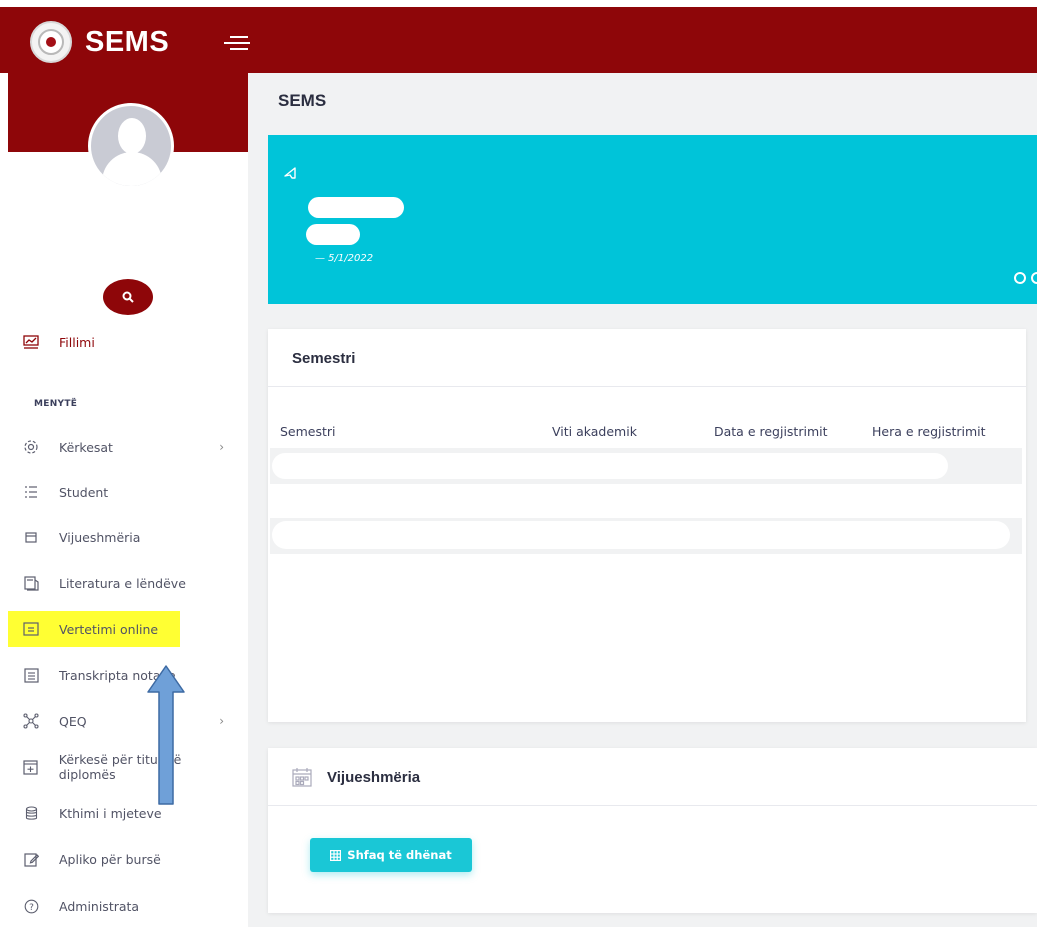  I want to click on table-icon, so click(336, 855).